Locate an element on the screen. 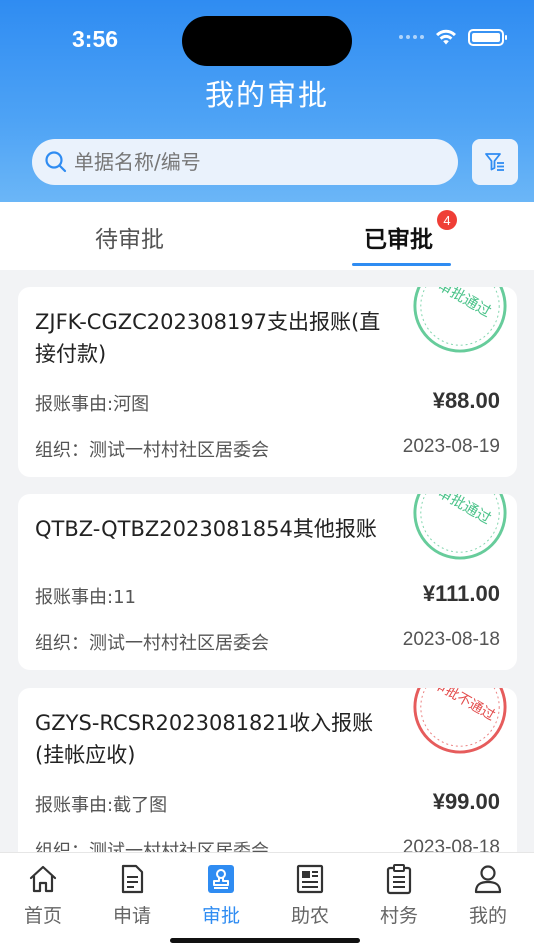  status-icons is located at coordinates (453, 37).